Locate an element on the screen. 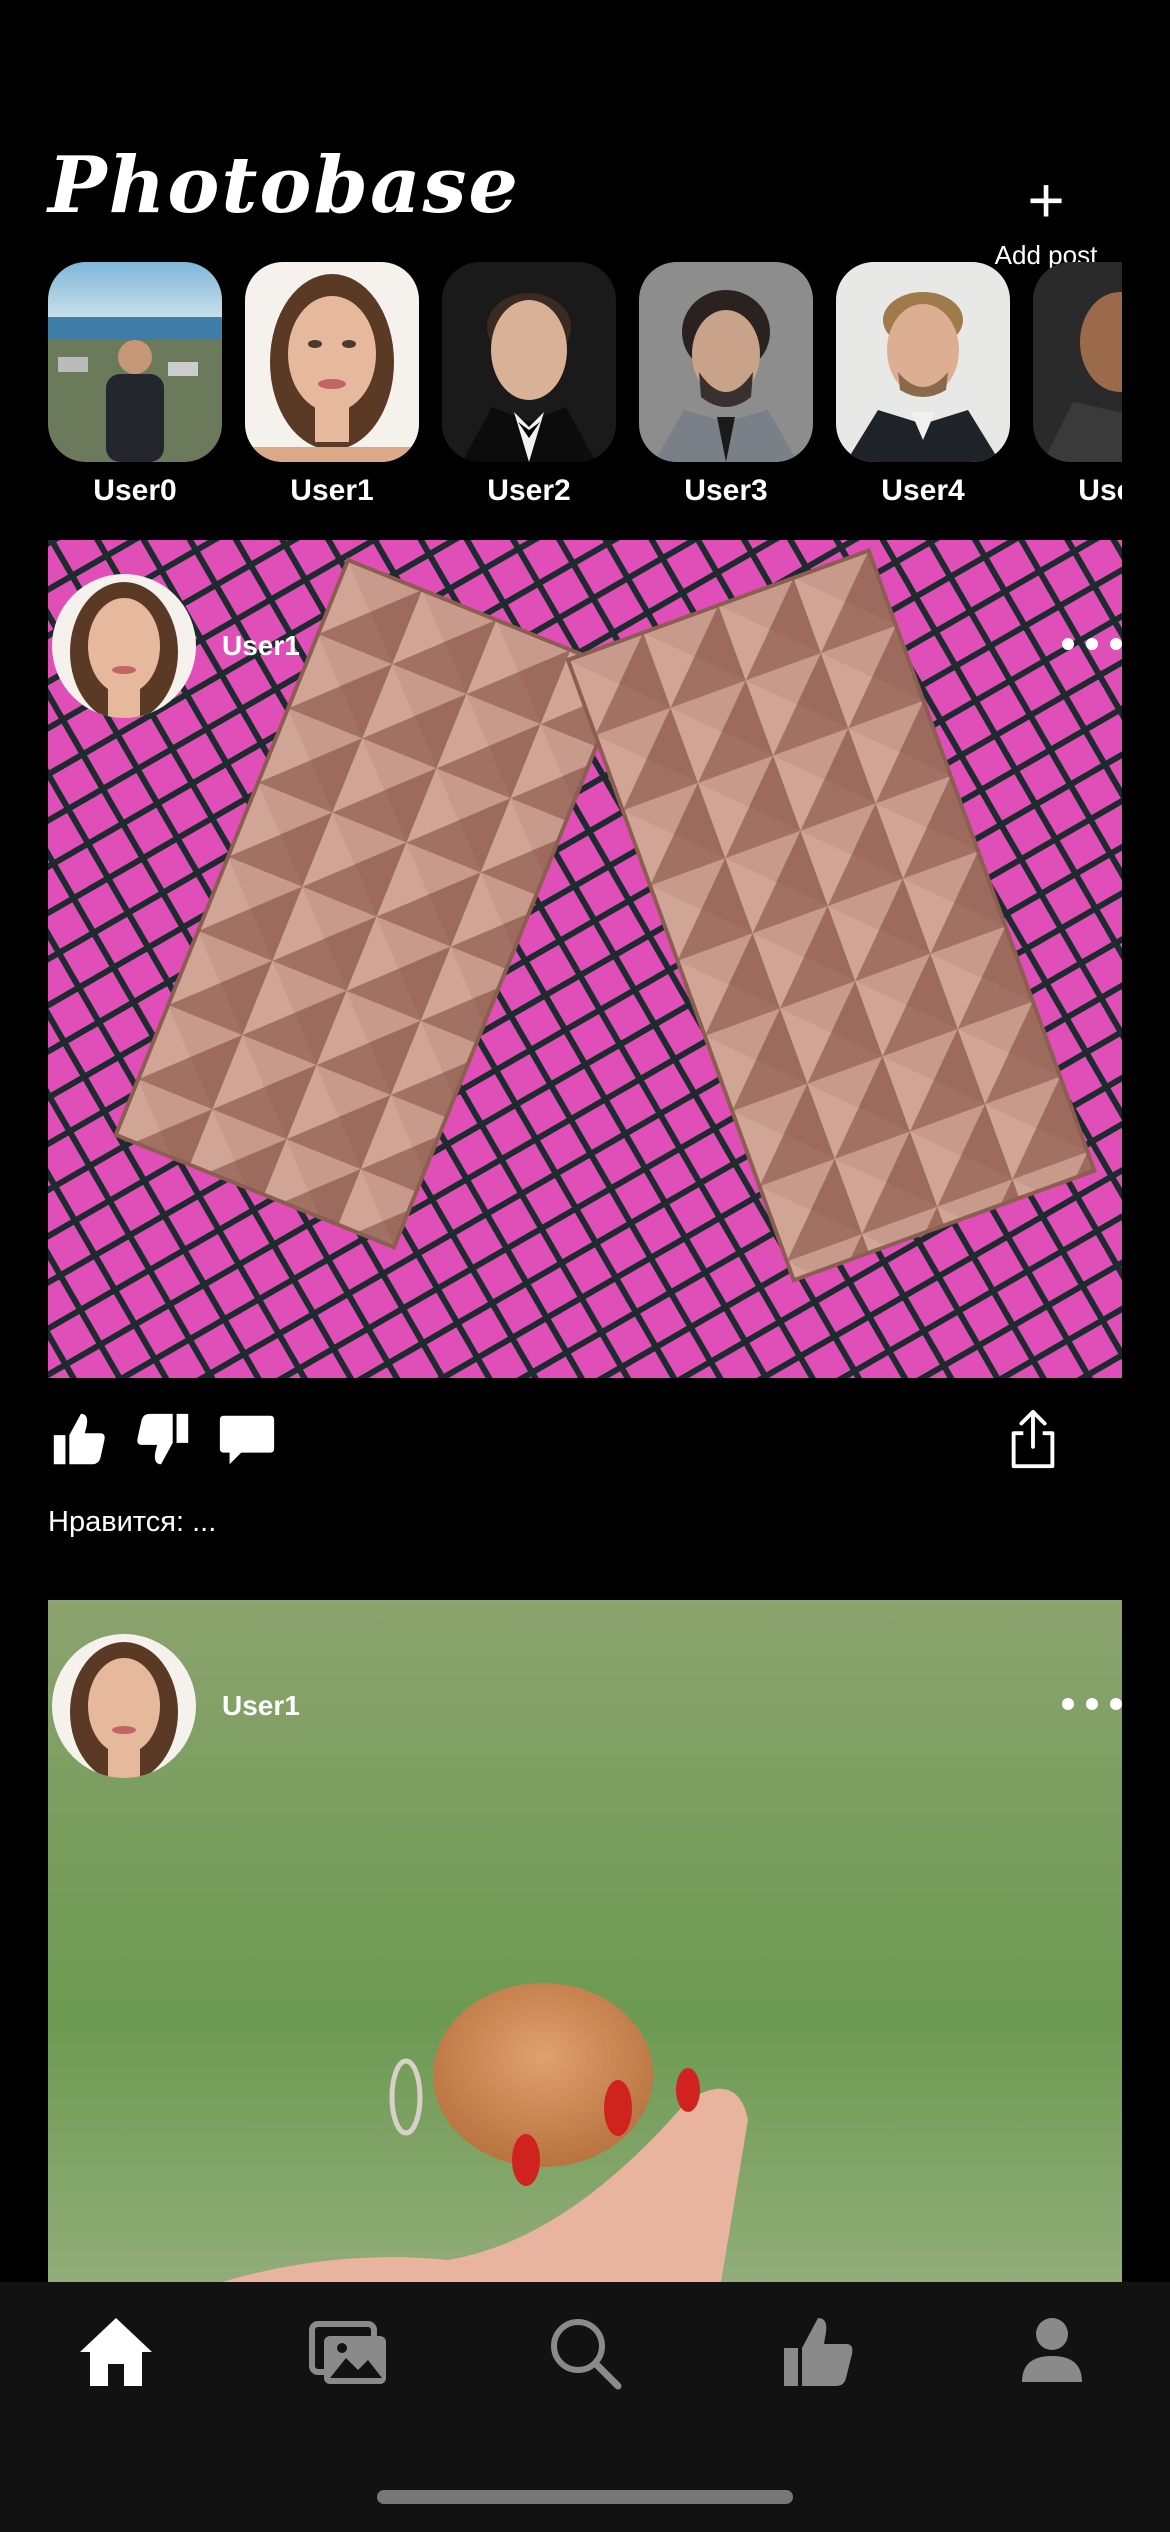  home-indicator is located at coordinates (585, 2497).